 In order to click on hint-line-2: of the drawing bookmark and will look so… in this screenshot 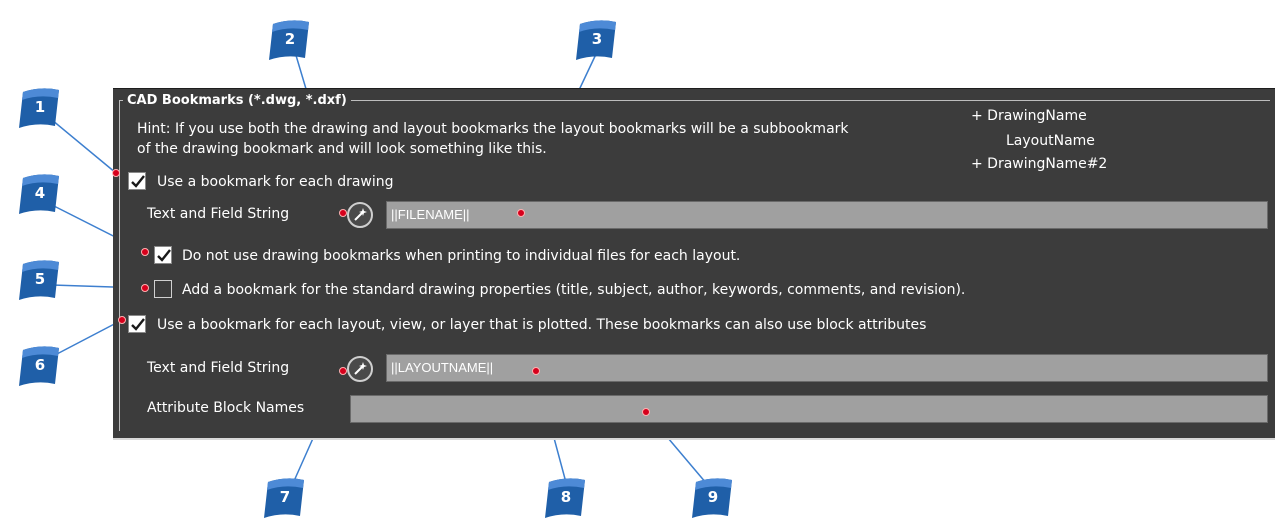, I will do `click(342, 149)`.